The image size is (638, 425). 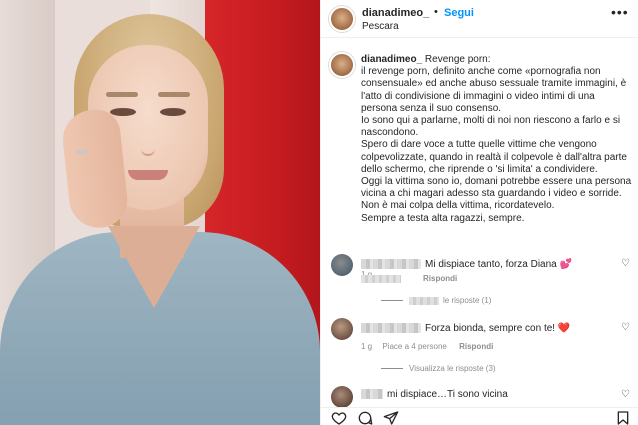 What do you see at coordinates (452, 368) in the screenshot?
I see `view-replies-label: Visualizza le risposte (3)` at bounding box center [452, 368].